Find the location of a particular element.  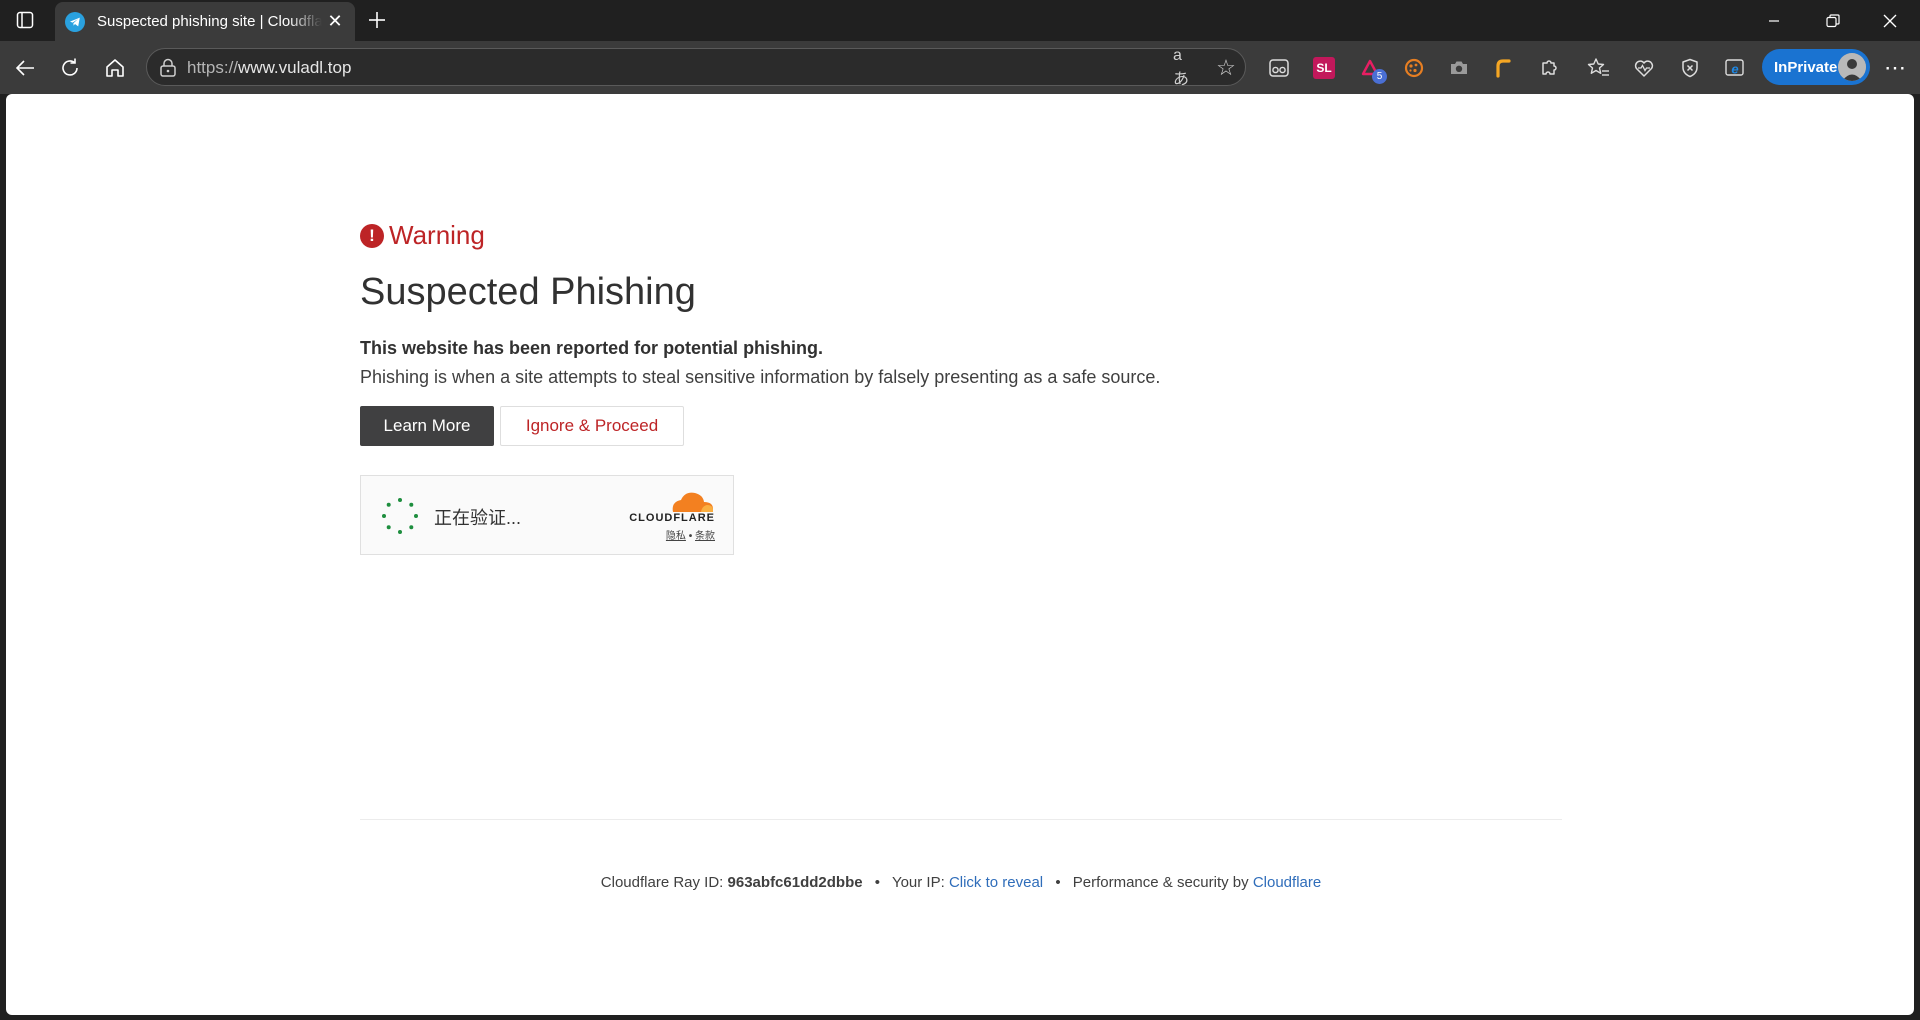

learn-more-button: Learn More is located at coordinates (427, 426).